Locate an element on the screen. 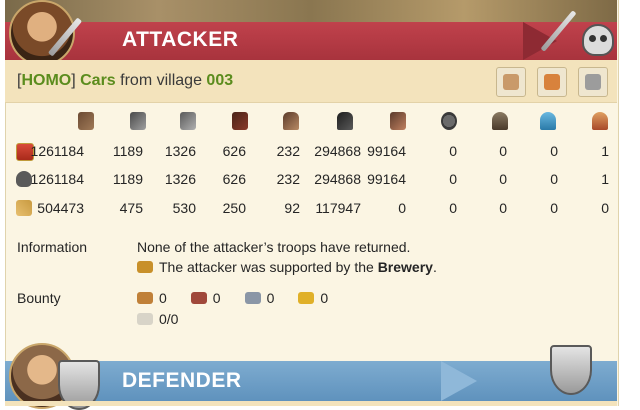 The height and width of the screenshot is (410, 640). send-troops-icon is located at coordinates (511, 82).